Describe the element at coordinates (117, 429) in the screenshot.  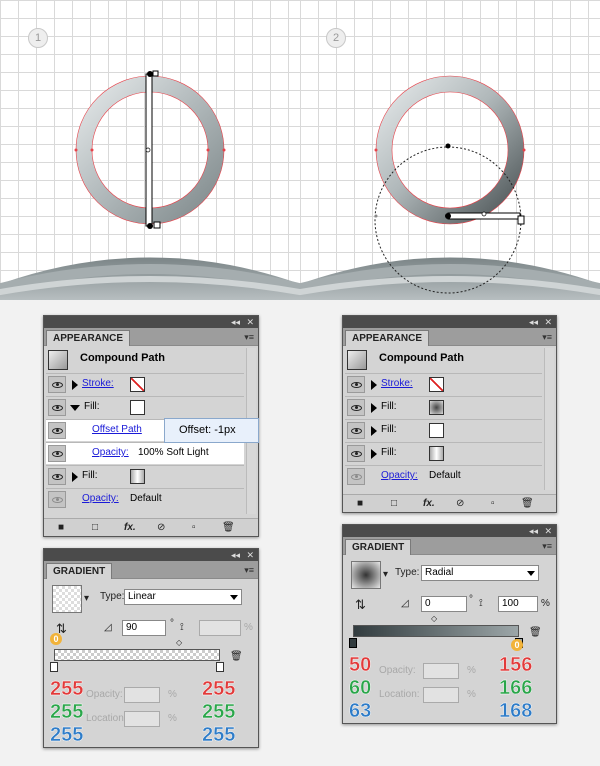
I see `offset-path-link: Offset Path` at that location.